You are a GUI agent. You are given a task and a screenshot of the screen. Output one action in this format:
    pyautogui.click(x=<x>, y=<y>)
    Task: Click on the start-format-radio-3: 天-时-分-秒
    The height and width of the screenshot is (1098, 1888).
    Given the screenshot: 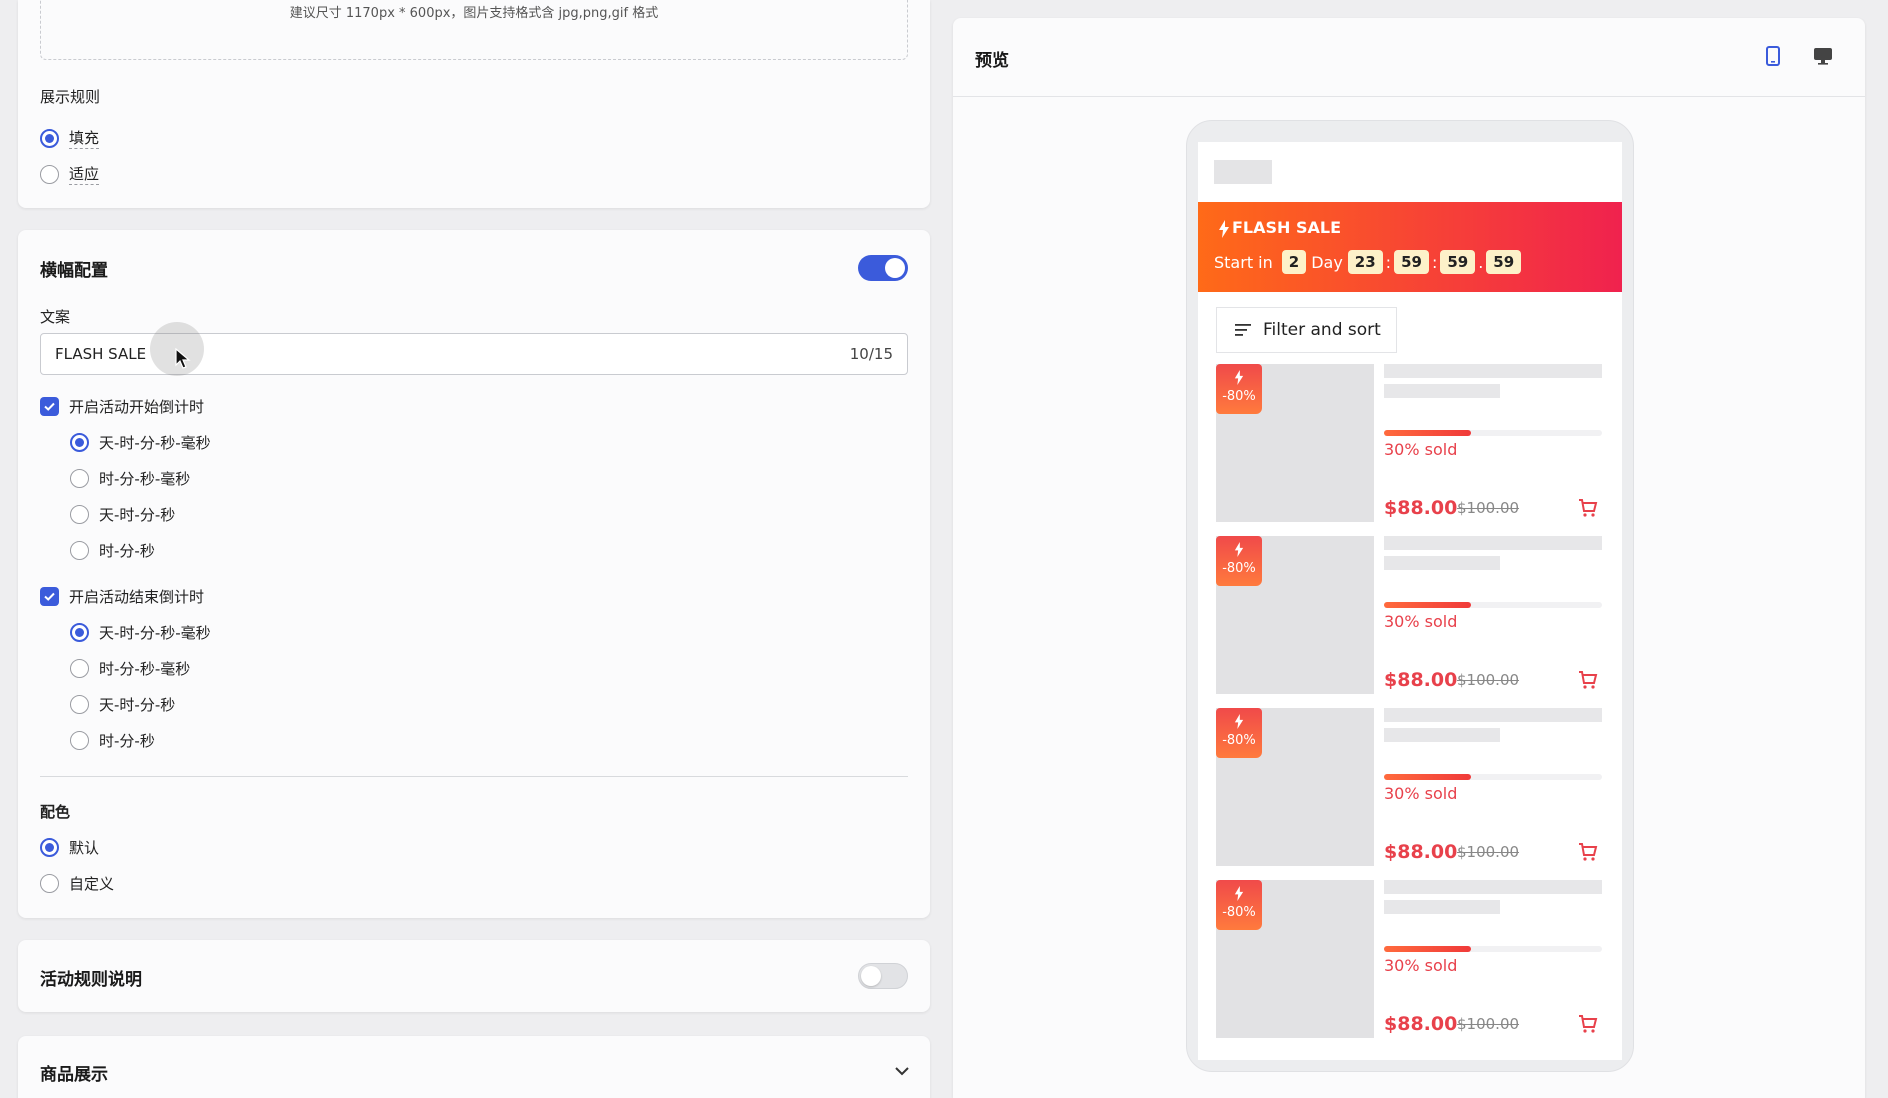 What is the action you would take?
    pyautogui.click(x=122, y=514)
    